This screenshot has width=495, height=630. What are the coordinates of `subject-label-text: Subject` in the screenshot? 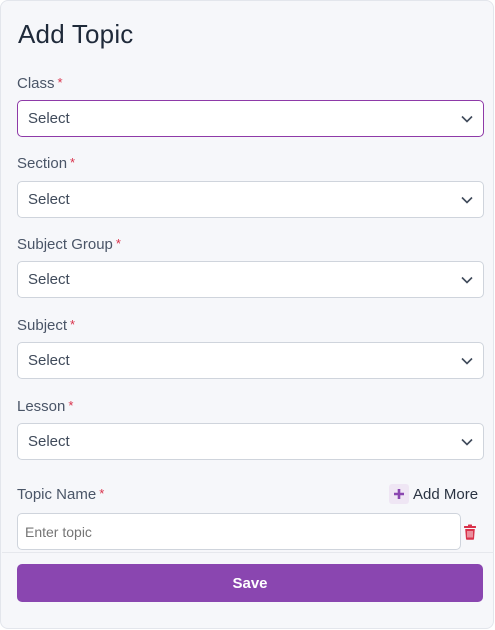 It's located at (42, 325).